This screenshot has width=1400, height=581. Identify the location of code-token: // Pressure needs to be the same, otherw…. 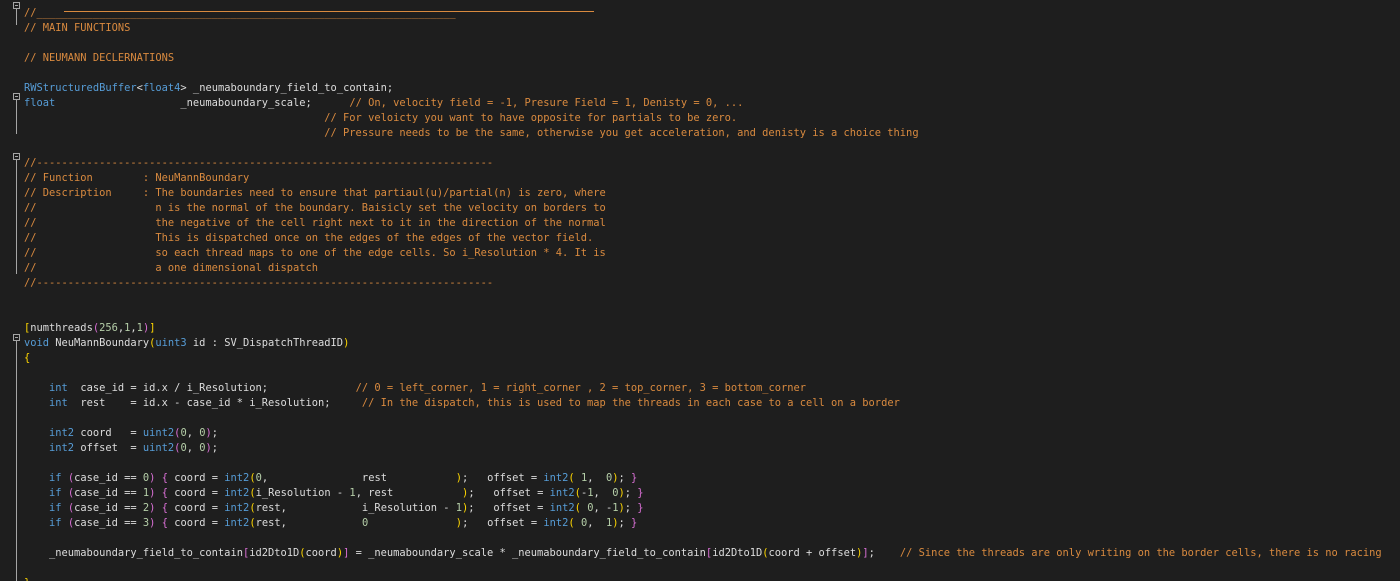
(621, 133).